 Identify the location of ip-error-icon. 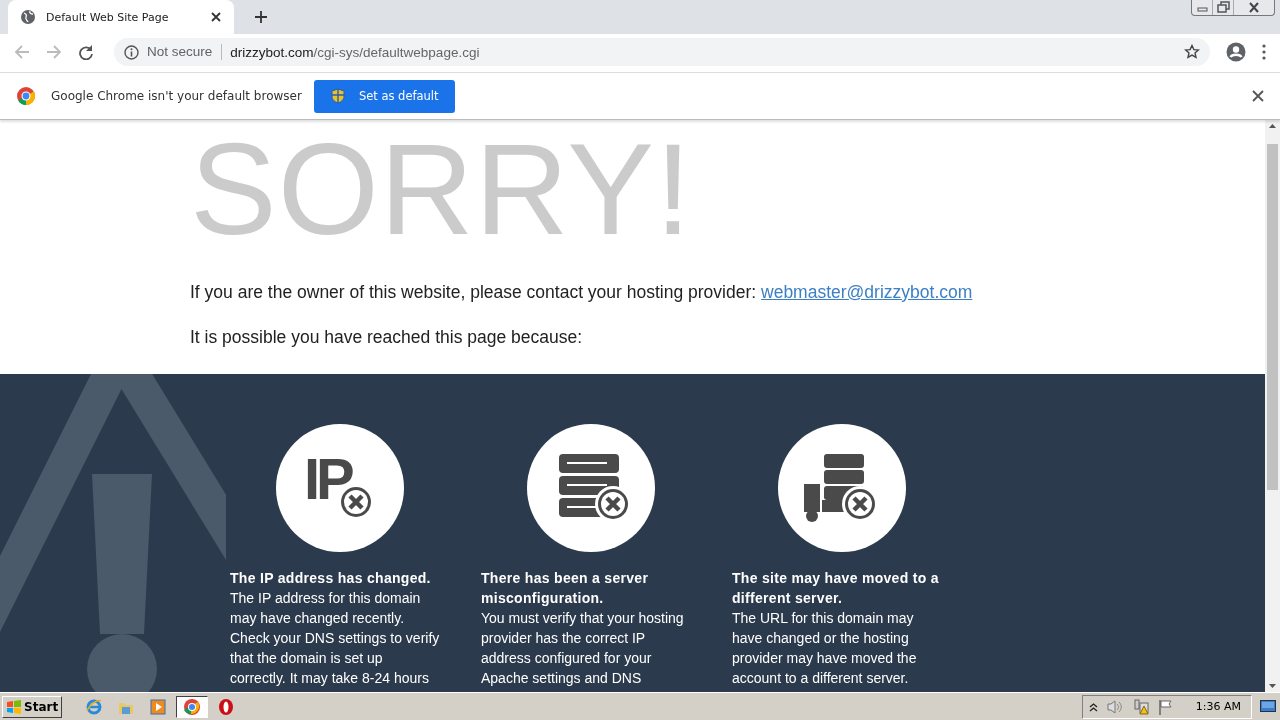
(340, 488).